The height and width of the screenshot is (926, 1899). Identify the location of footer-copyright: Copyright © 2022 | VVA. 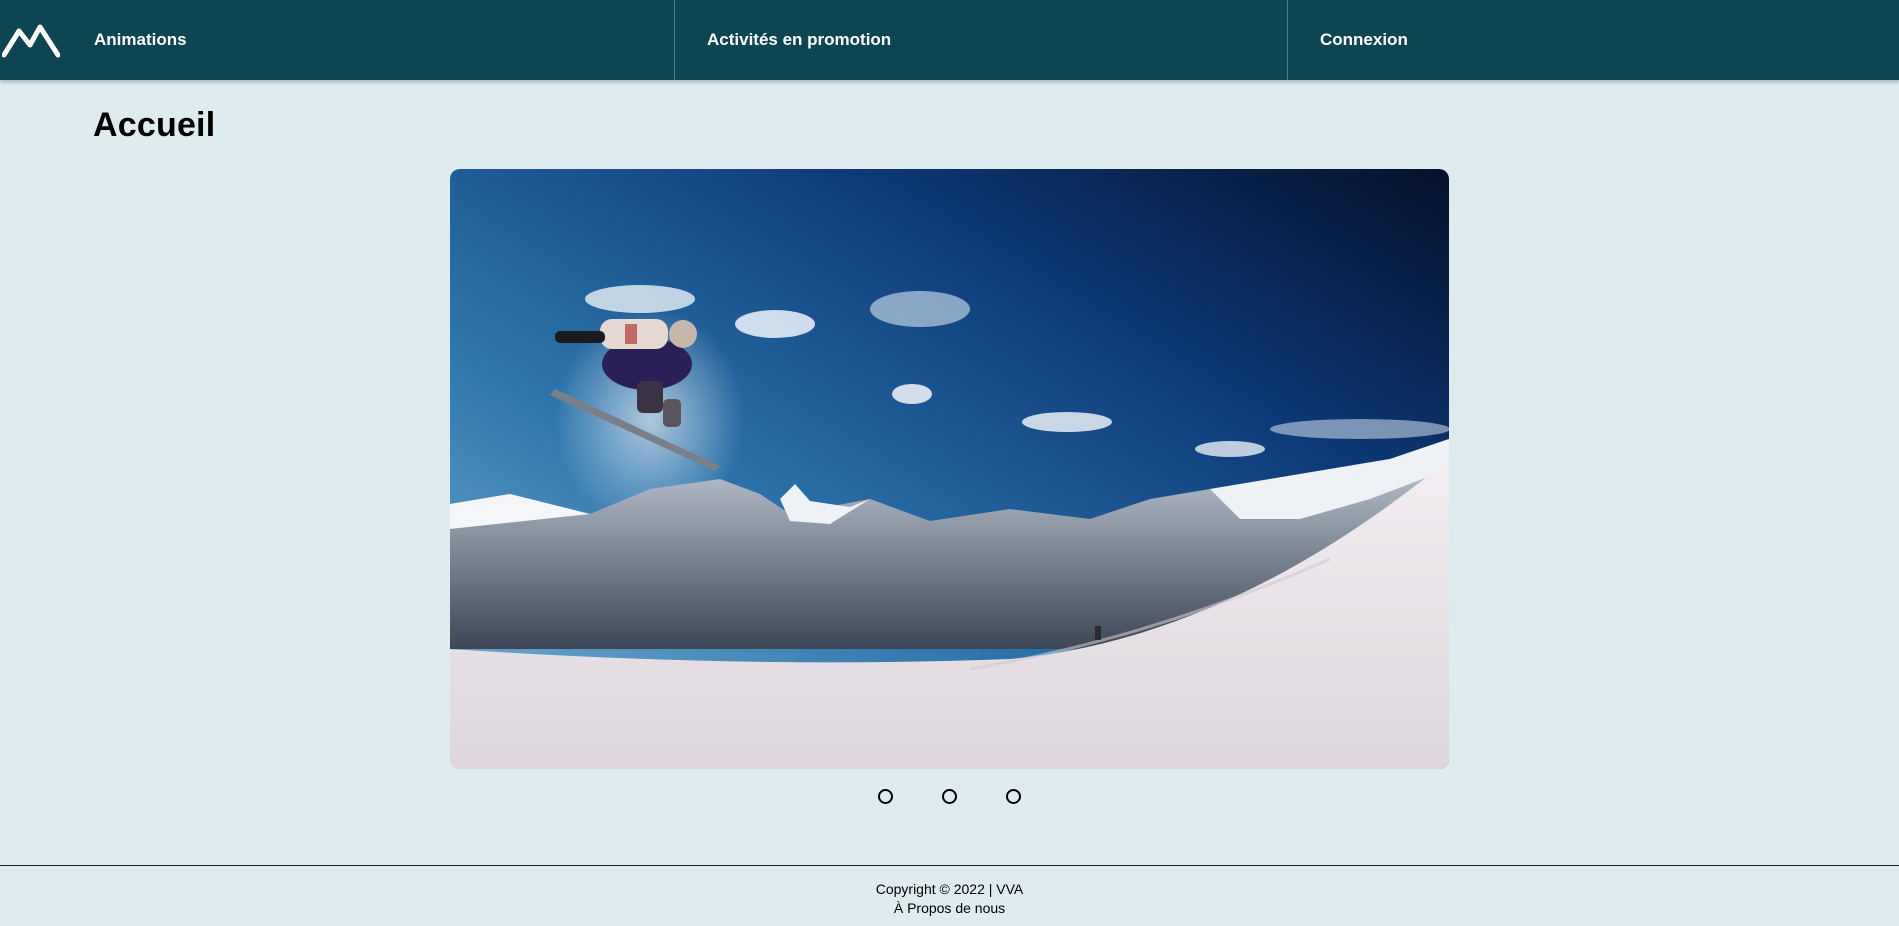
(949, 889).